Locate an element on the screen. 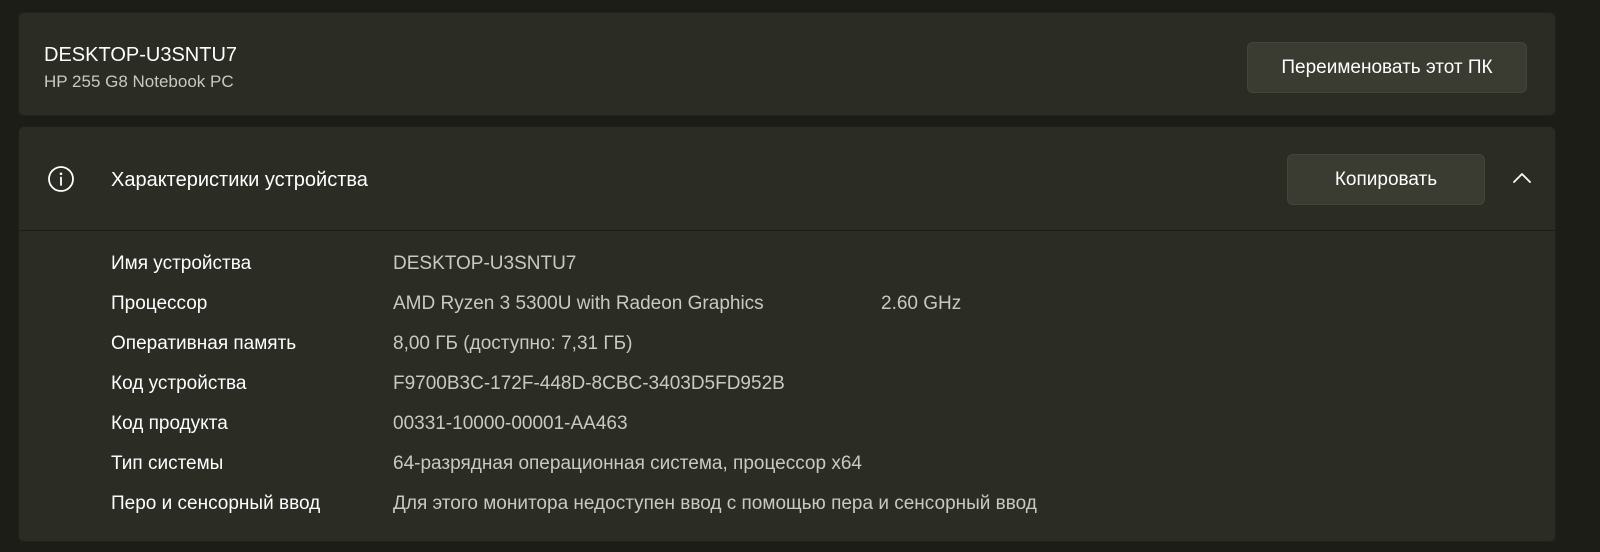  spec-label: Код устройства is located at coordinates (179, 383).